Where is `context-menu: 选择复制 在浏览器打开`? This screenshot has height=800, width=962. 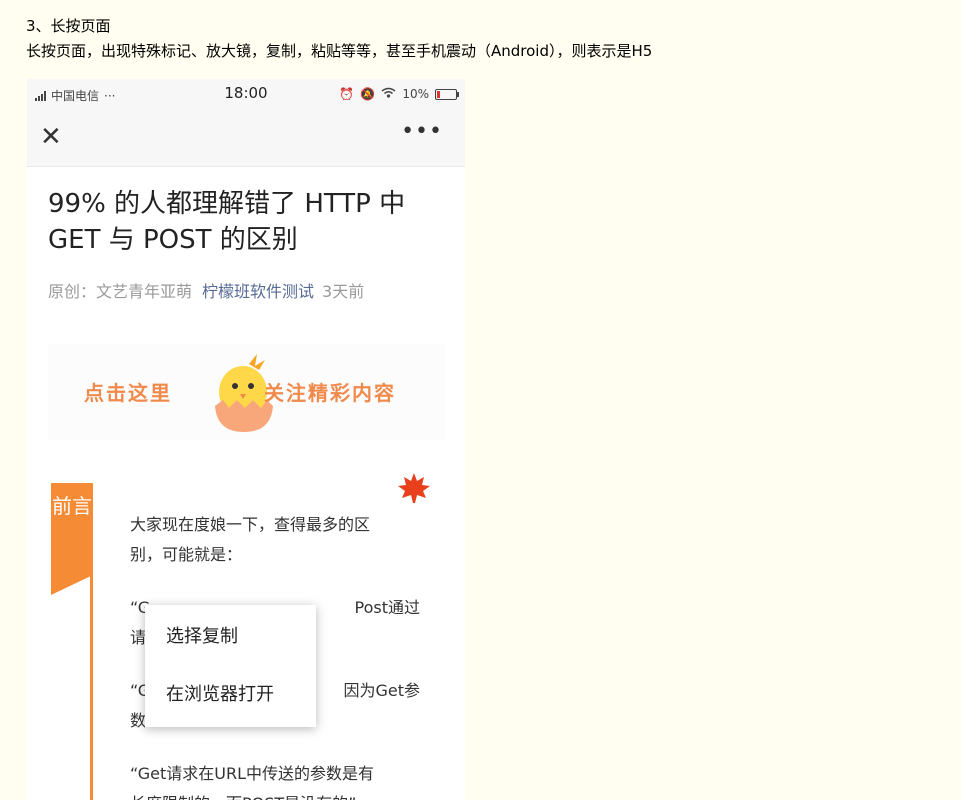 context-menu: 选择复制 在浏览器打开 is located at coordinates (230, 666).